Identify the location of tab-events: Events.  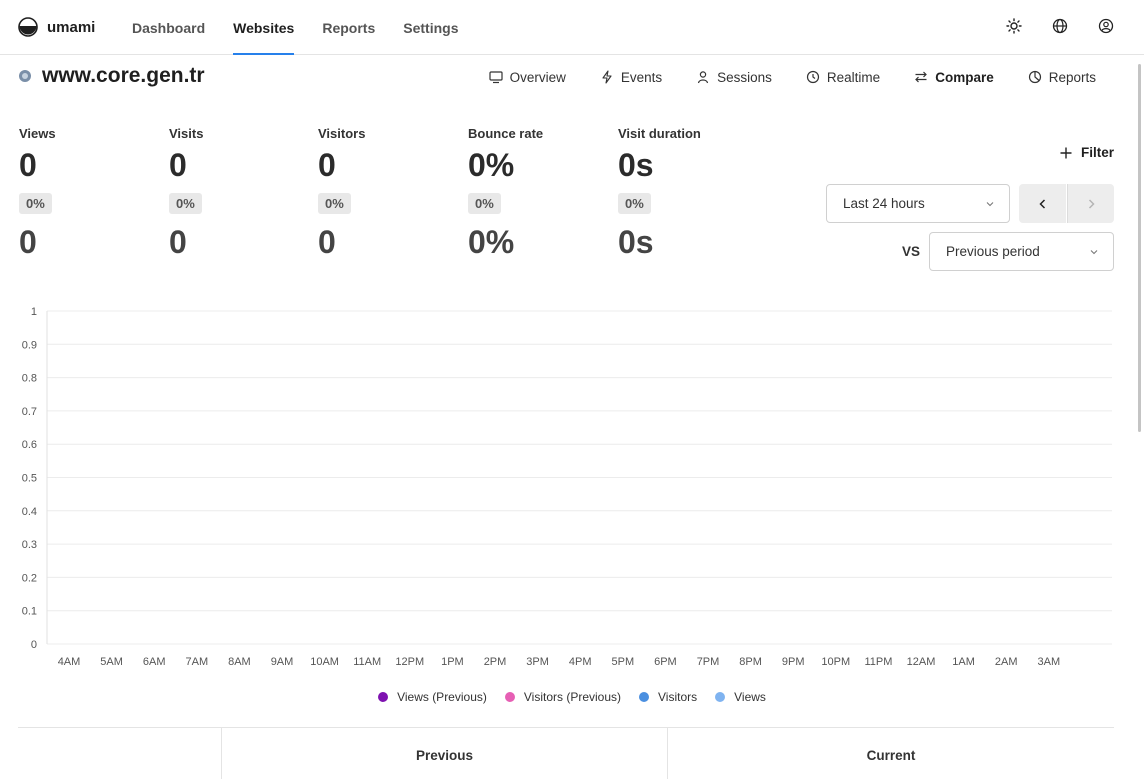
(631, 77).